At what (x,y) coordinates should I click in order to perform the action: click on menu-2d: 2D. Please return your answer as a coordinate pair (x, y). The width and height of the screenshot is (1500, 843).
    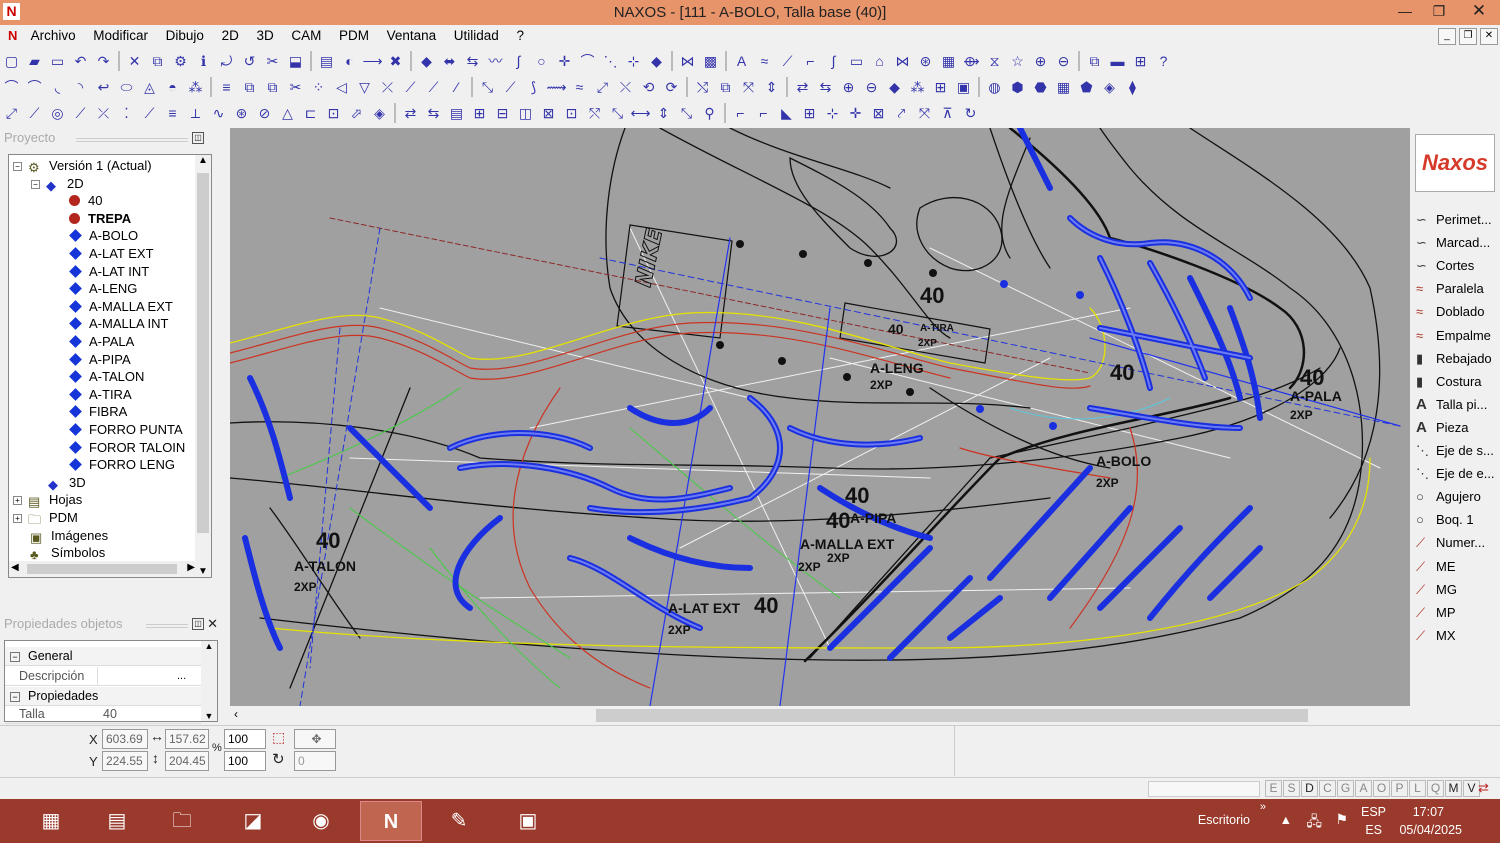
    Looking at the image, I should click on (230, 35).